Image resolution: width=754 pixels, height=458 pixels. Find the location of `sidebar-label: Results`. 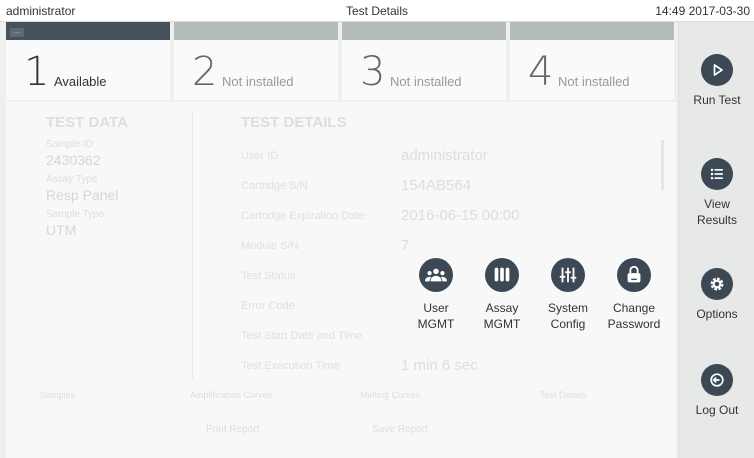

sidebar-label: Results is located at coordinates (716, 220).